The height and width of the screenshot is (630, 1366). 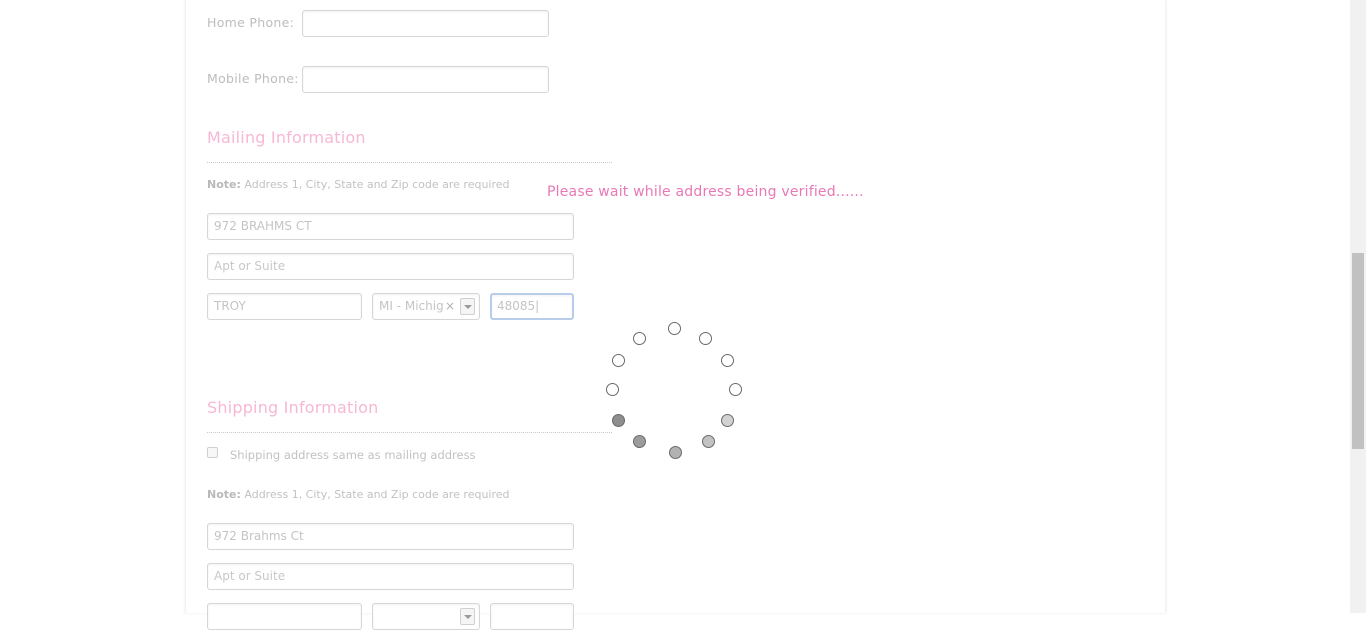 What do you see at coordinates (426, 616) in the screenshot?
I see `shipping-state-select` at bounding box center [426, 616].